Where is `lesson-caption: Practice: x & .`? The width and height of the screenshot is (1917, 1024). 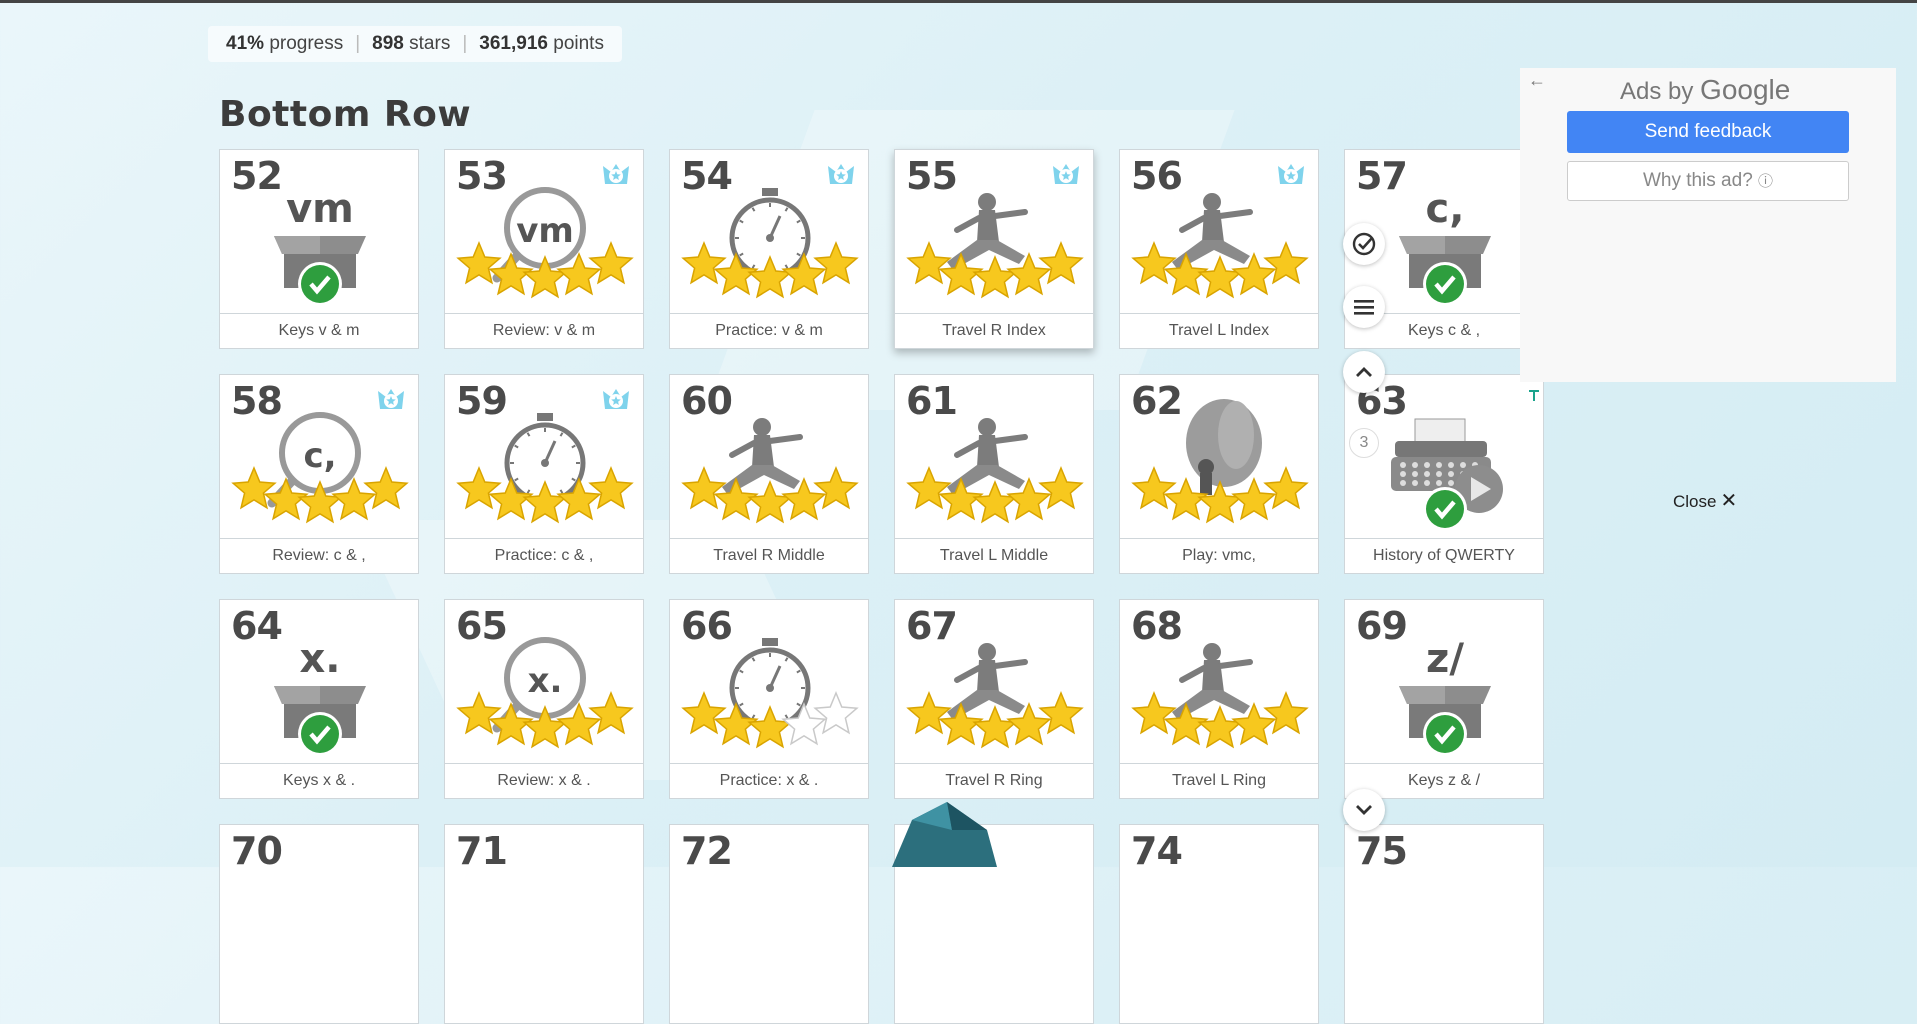 lesson-caption: Practice: x & . is located at coordinates (769, 780).